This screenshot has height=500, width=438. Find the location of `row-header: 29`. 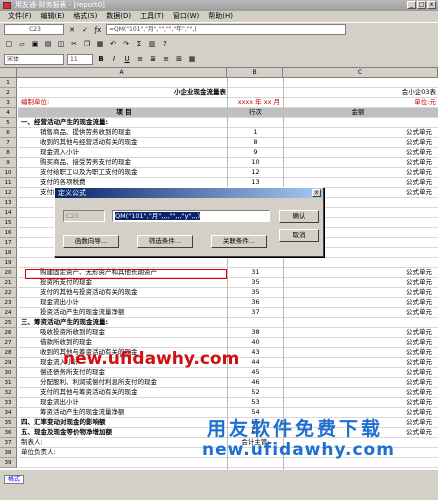

row-header: 29 is located at coordinates (8, 363).